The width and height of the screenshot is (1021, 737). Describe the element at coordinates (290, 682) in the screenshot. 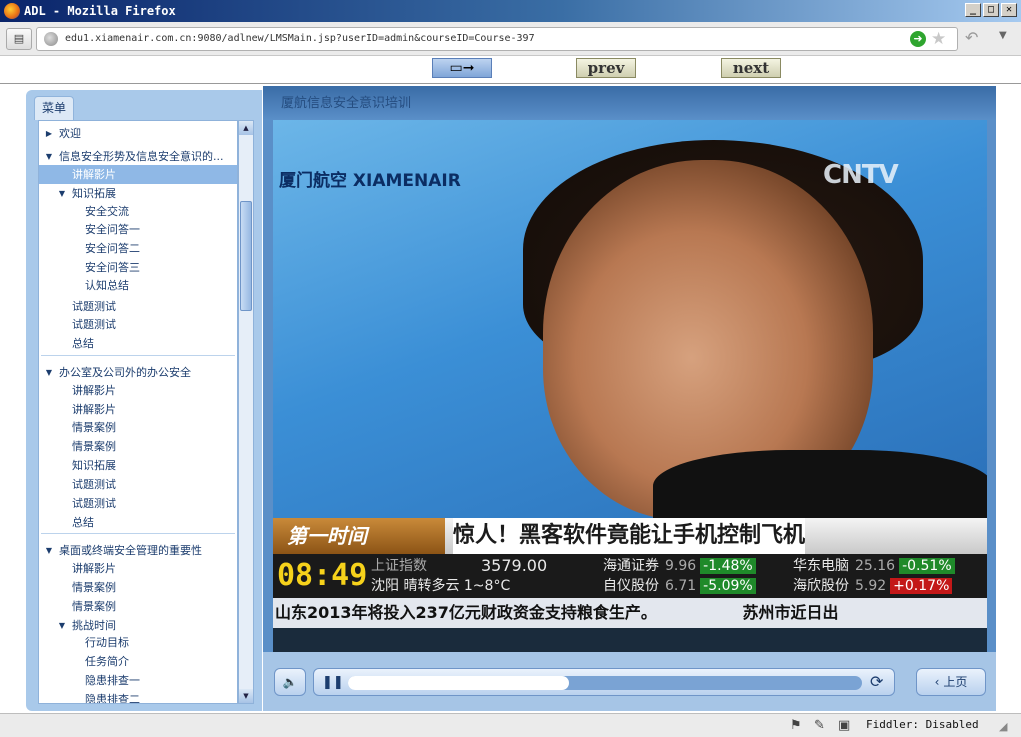

I see `volume-icon: 🔈` at that location.